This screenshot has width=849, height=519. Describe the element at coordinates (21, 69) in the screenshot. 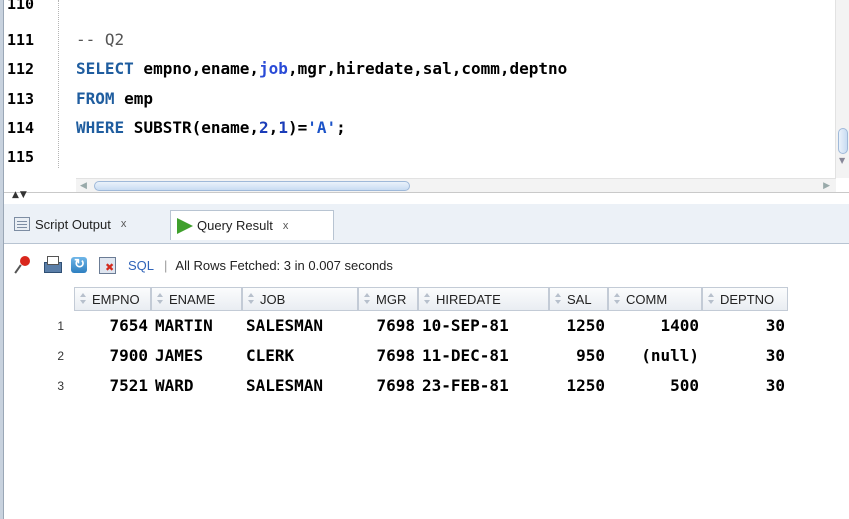

I see `line-number: 112` at that location.